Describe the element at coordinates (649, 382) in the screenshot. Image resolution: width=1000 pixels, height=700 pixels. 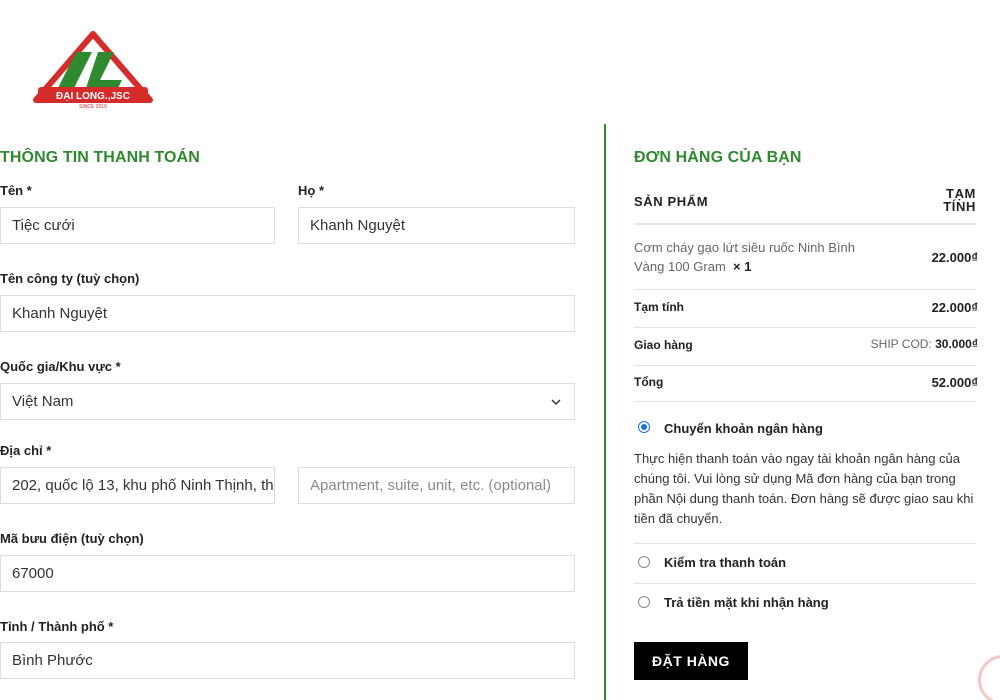
I see `total-label: Tổng` at that location.